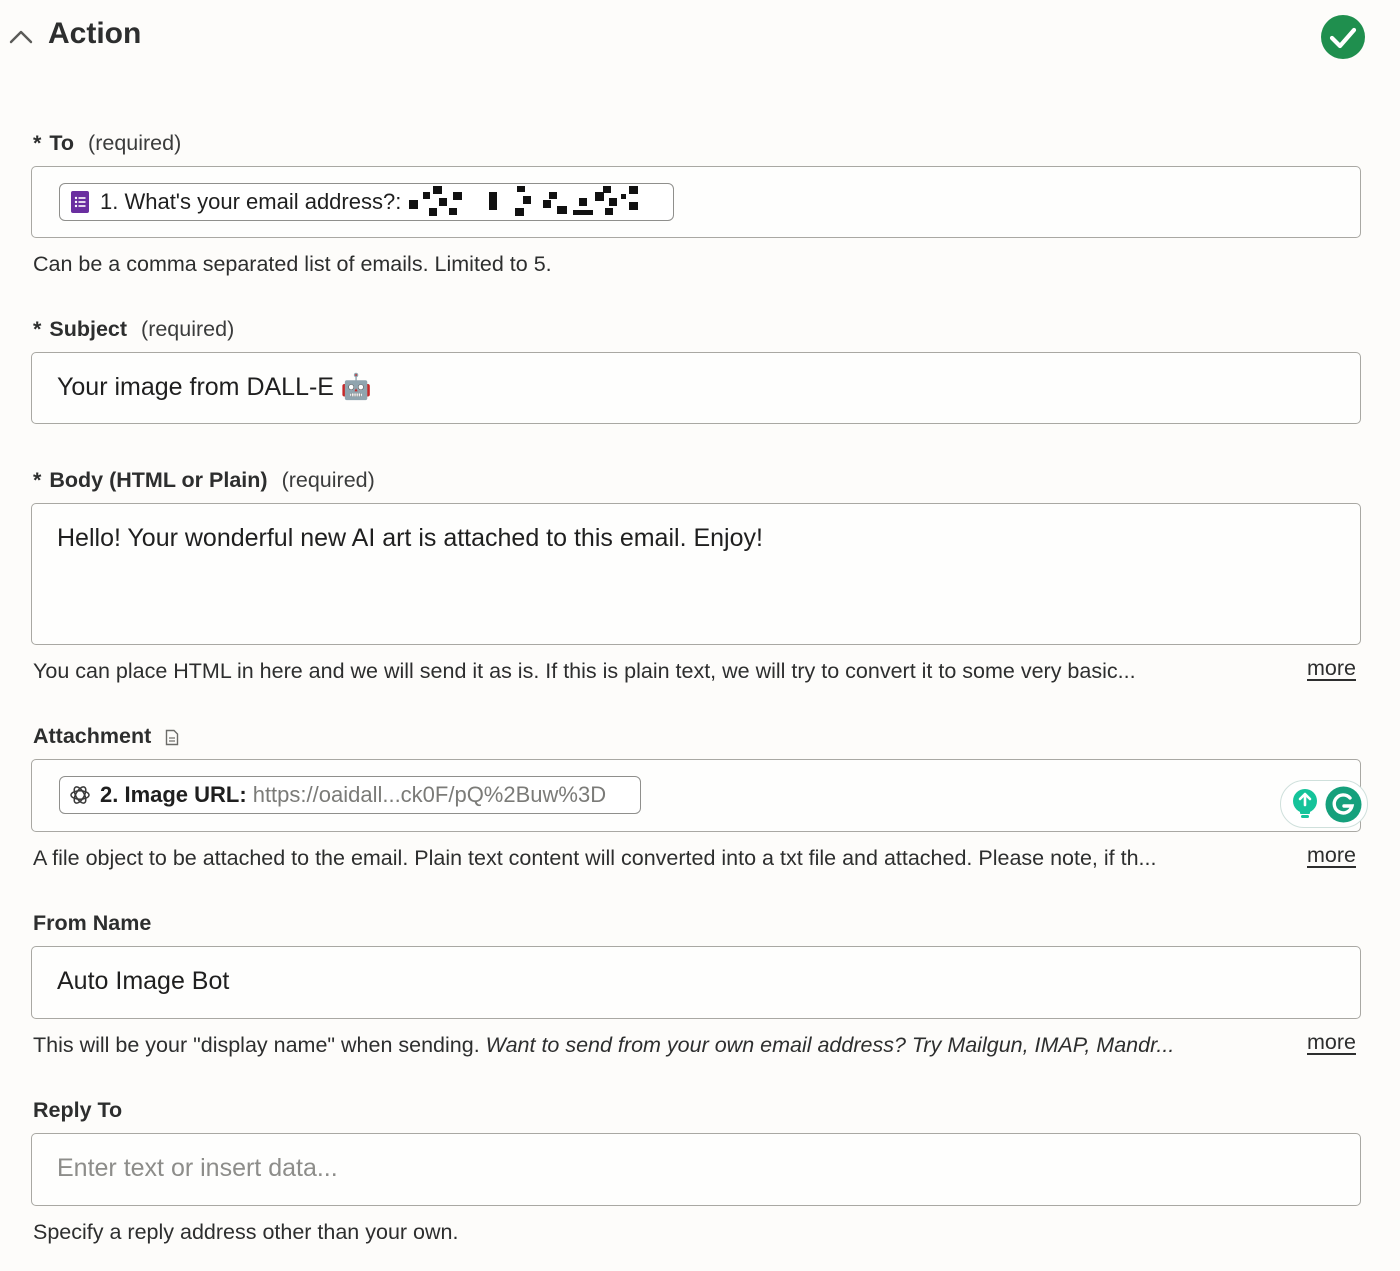  I want to click on reply-to-label-text: Reply To, so click(78, 1110).